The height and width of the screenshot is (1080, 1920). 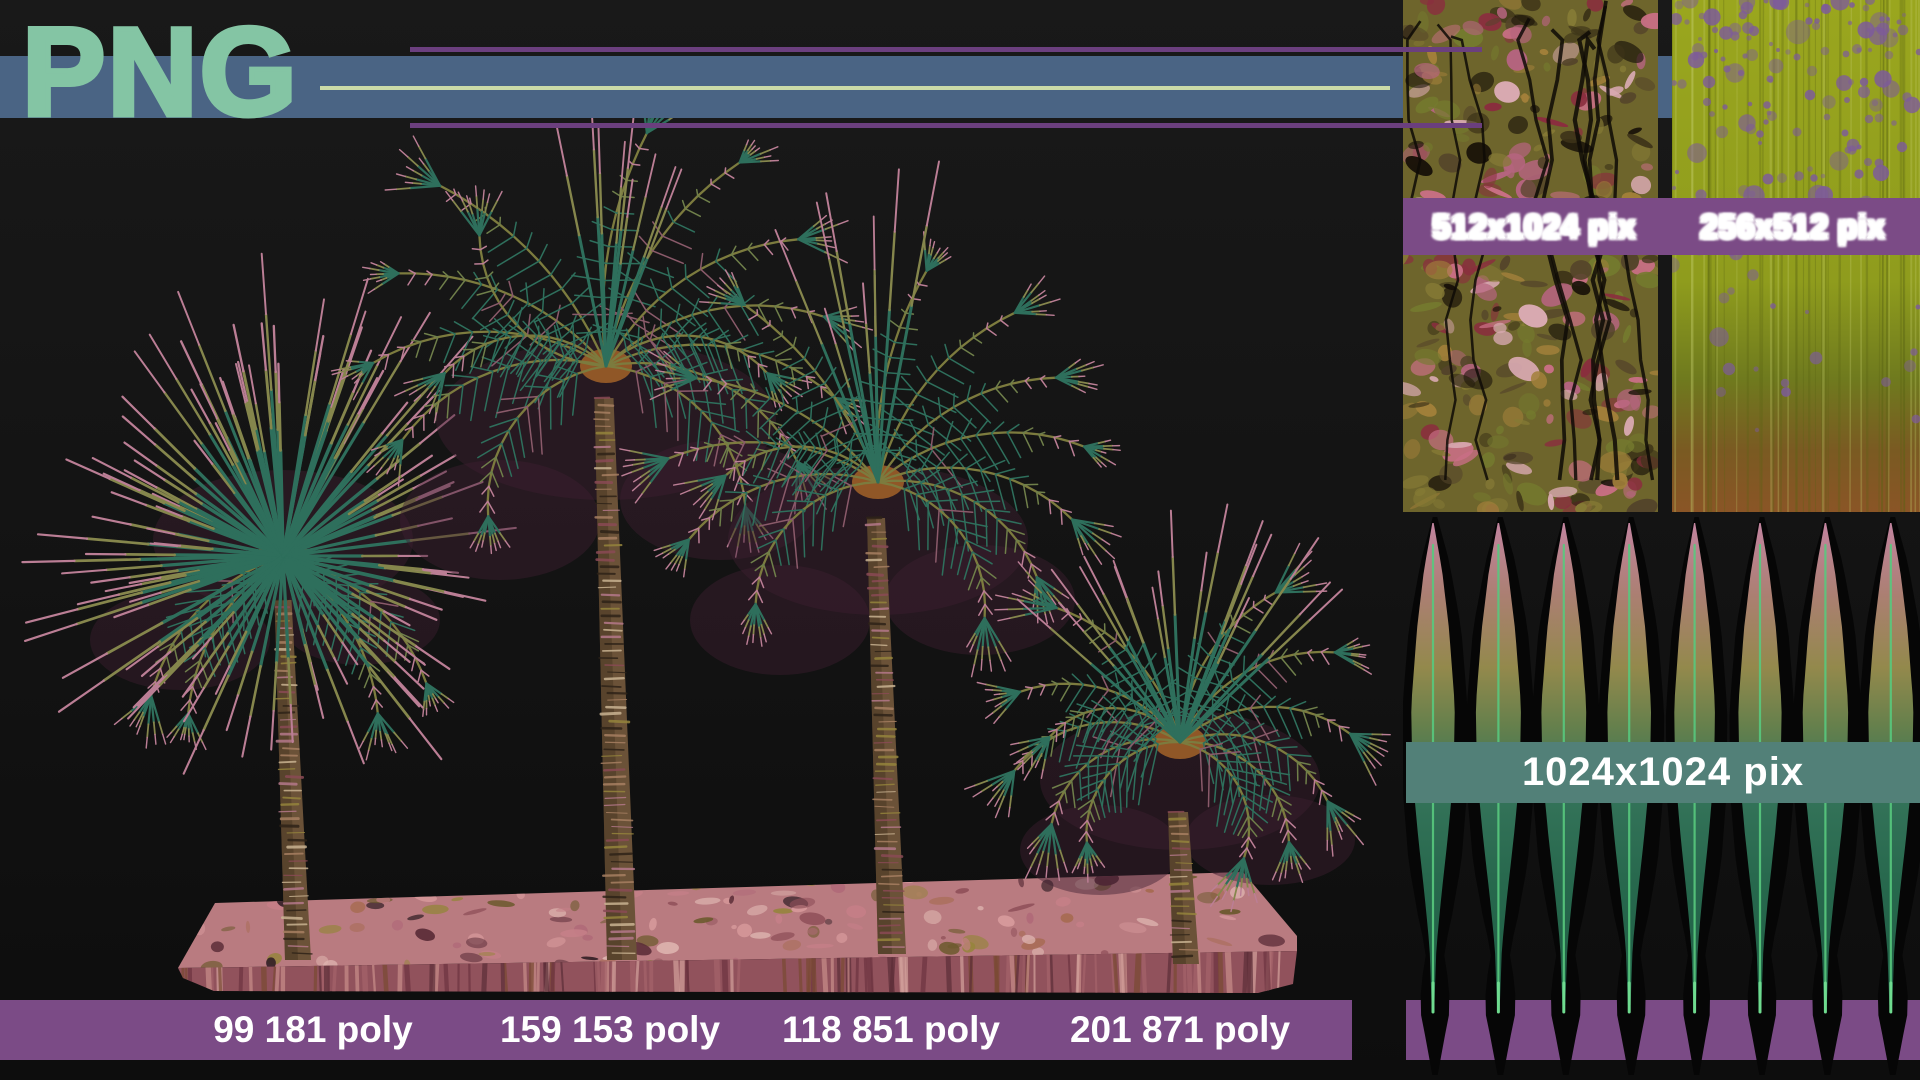 I want to click on header-divider-top, so click(x=946, y=49).